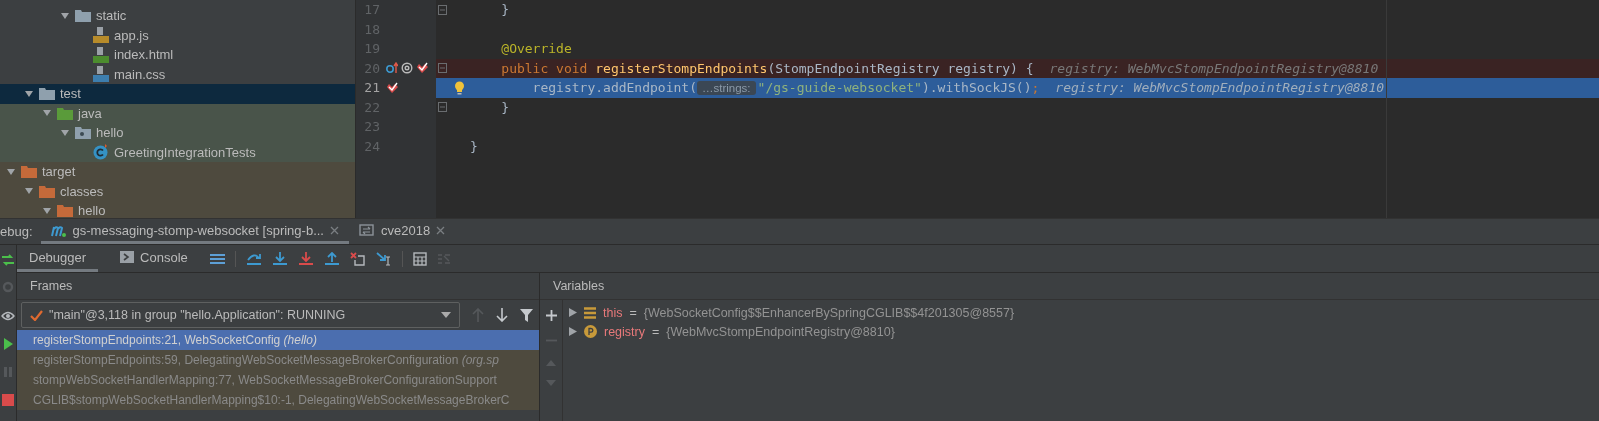  Describe the element at coordinates (70, 94) in the screenshot. I see `tree-item: test` at that location.